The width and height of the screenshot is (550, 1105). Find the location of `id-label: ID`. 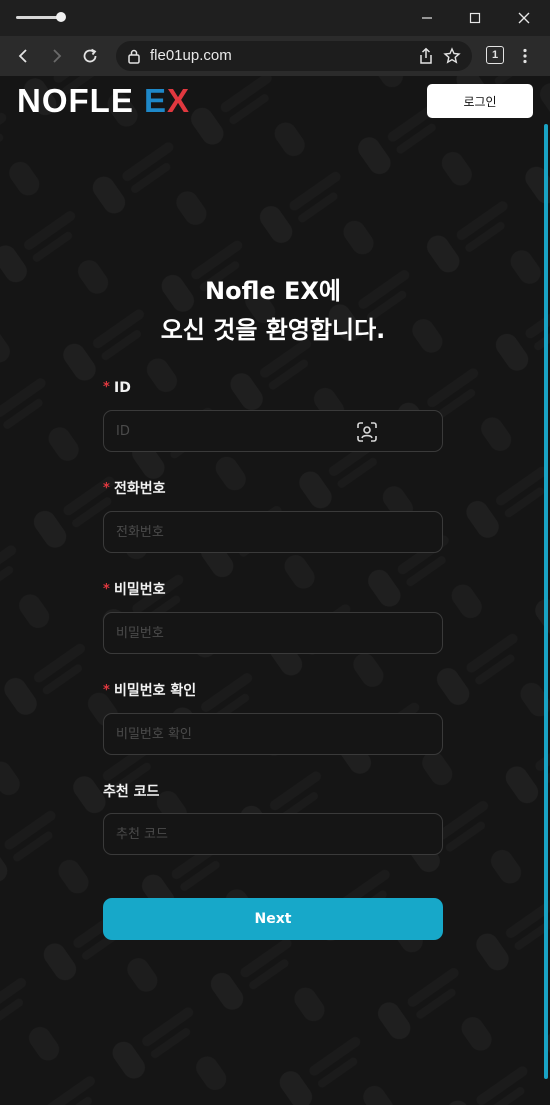

id-label: ID is located at coordinates (122, 388).